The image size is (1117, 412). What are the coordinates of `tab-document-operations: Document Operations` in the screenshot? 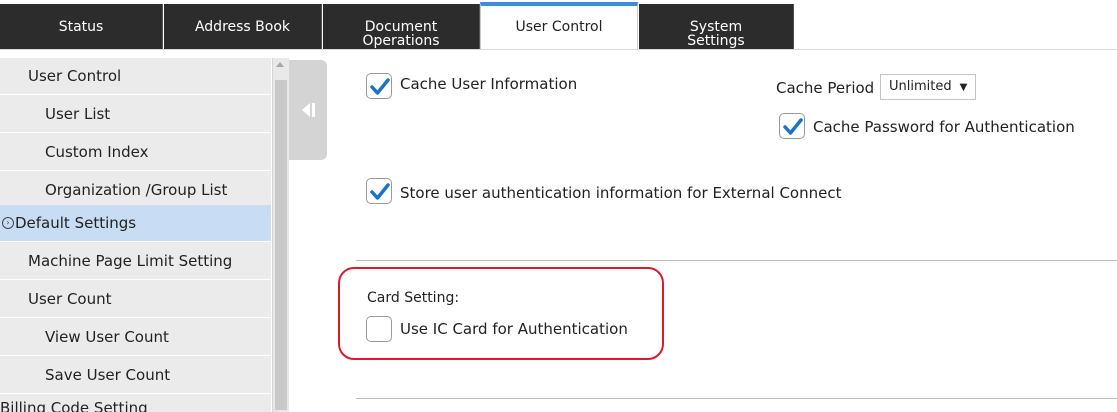 It's located at (401, 27).